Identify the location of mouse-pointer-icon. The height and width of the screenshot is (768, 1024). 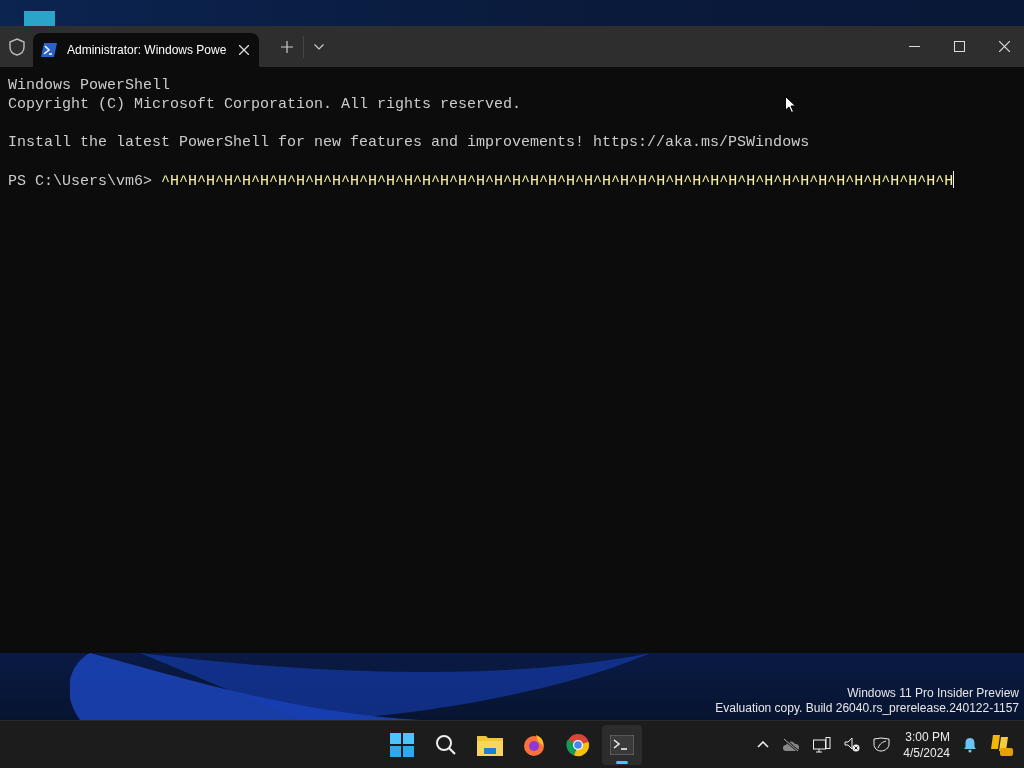
(790, 104).